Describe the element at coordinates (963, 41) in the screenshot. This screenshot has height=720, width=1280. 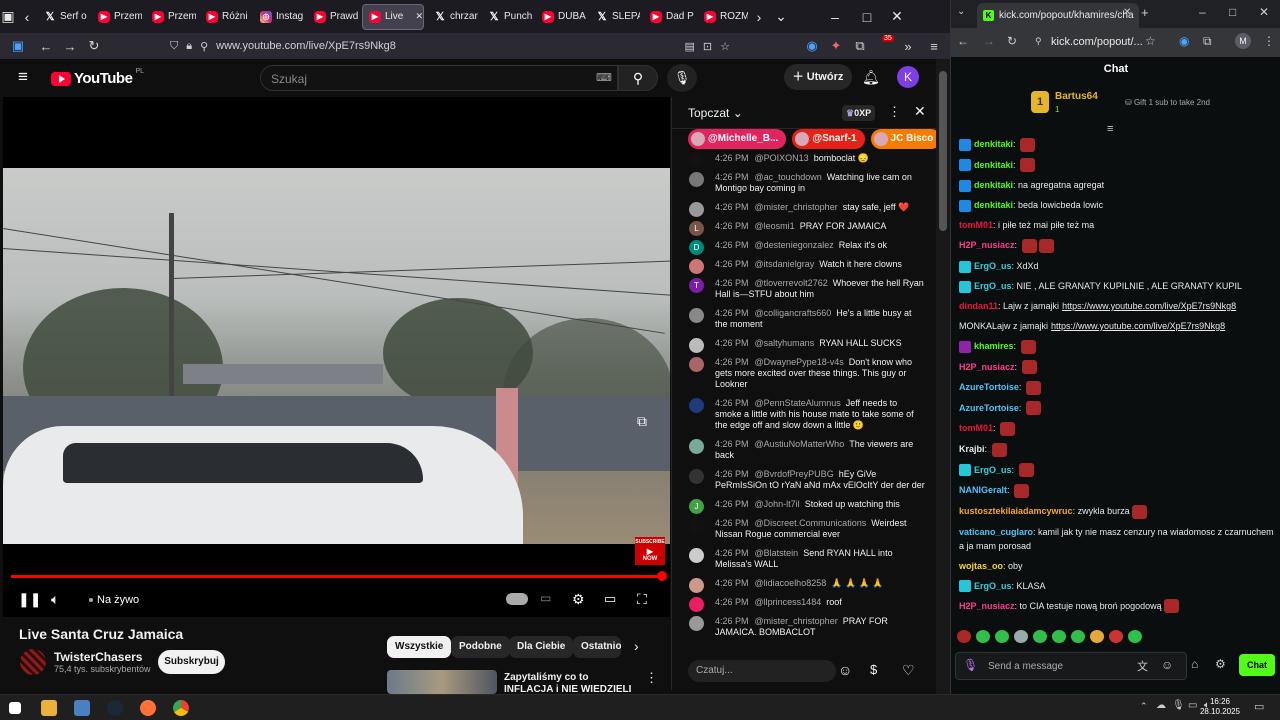
I see `back-icon: ←` at that location.